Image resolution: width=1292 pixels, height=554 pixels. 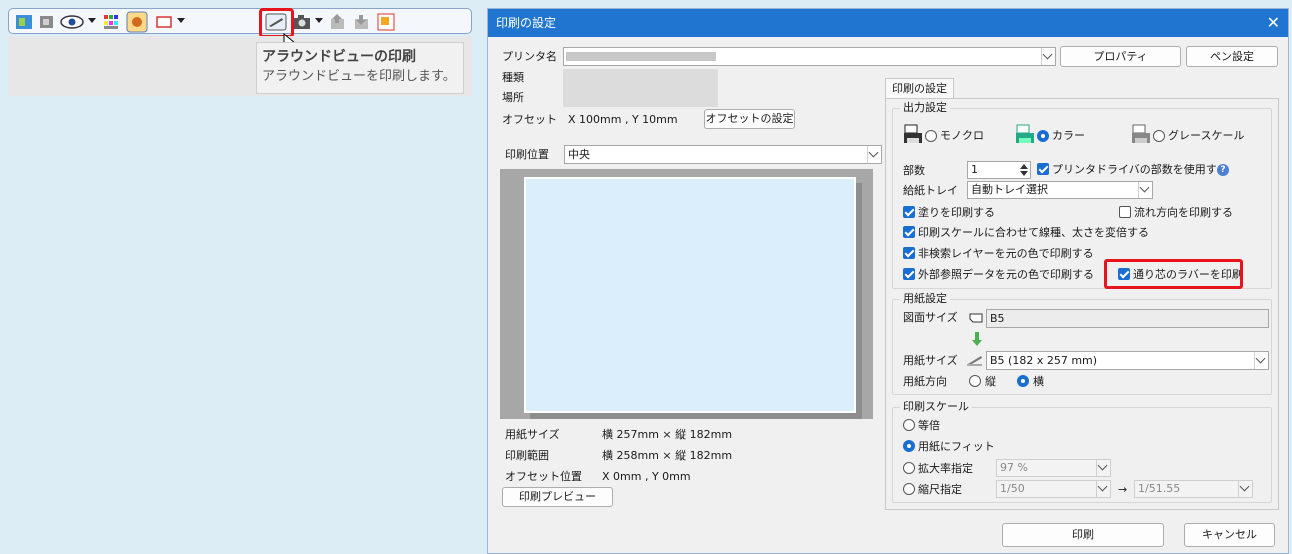 What do you see at coordinates (913, 133) in the screenshot?
I see `mono-printer-icon` at bounding box center [913, 133].